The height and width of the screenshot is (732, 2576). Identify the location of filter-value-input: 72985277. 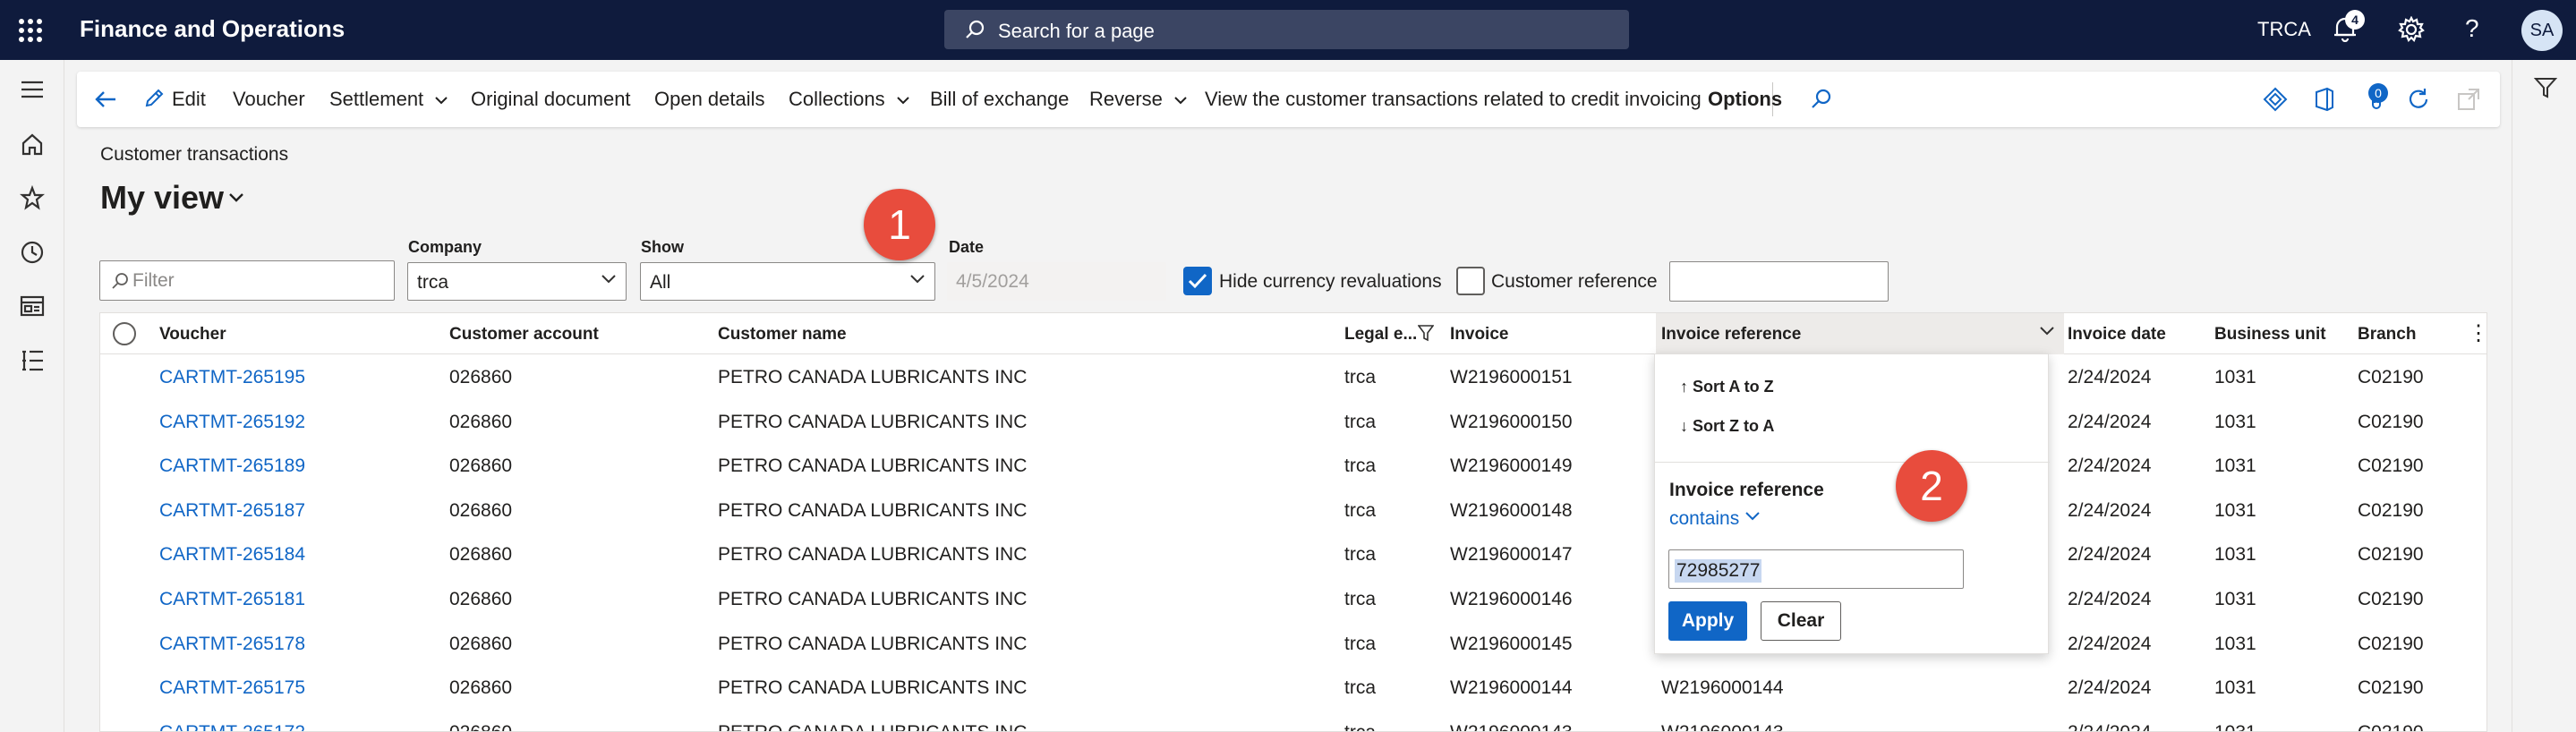
(1816, 569).